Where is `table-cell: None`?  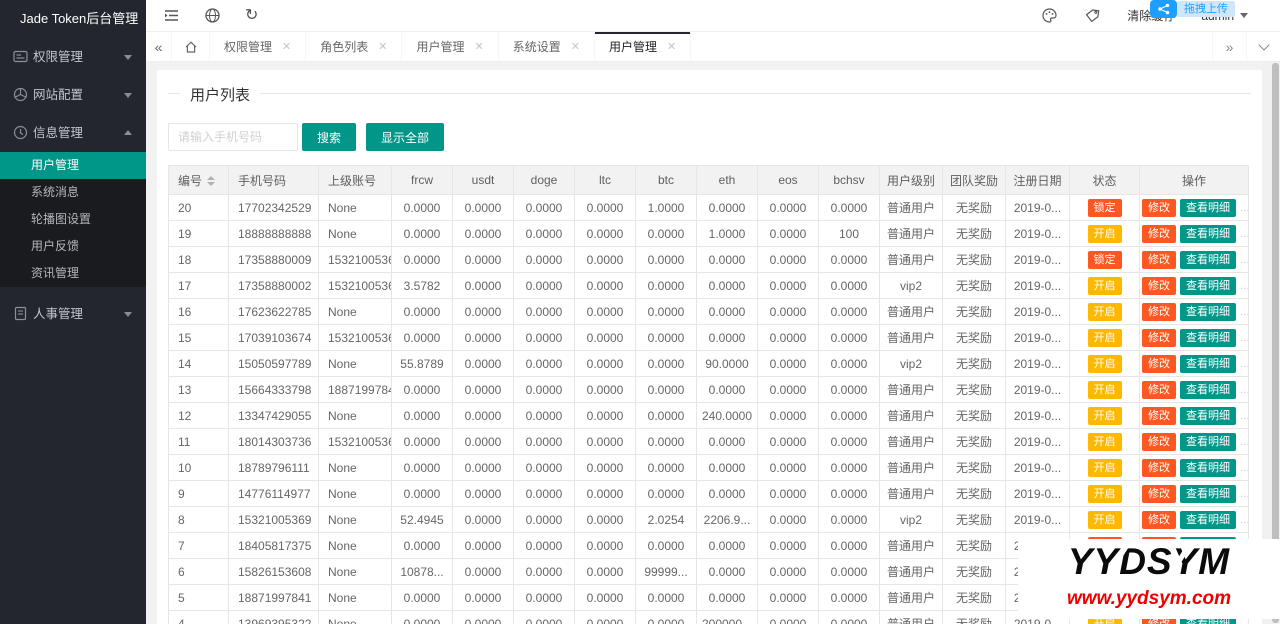
table-cell: None is located at coordinates (355, 617).